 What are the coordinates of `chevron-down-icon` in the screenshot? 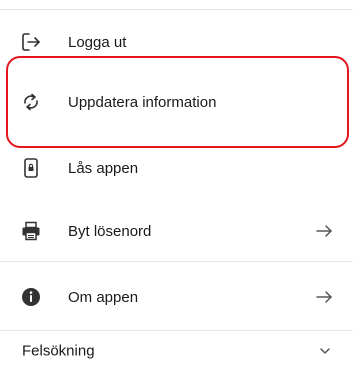 It's located at (325, 351).